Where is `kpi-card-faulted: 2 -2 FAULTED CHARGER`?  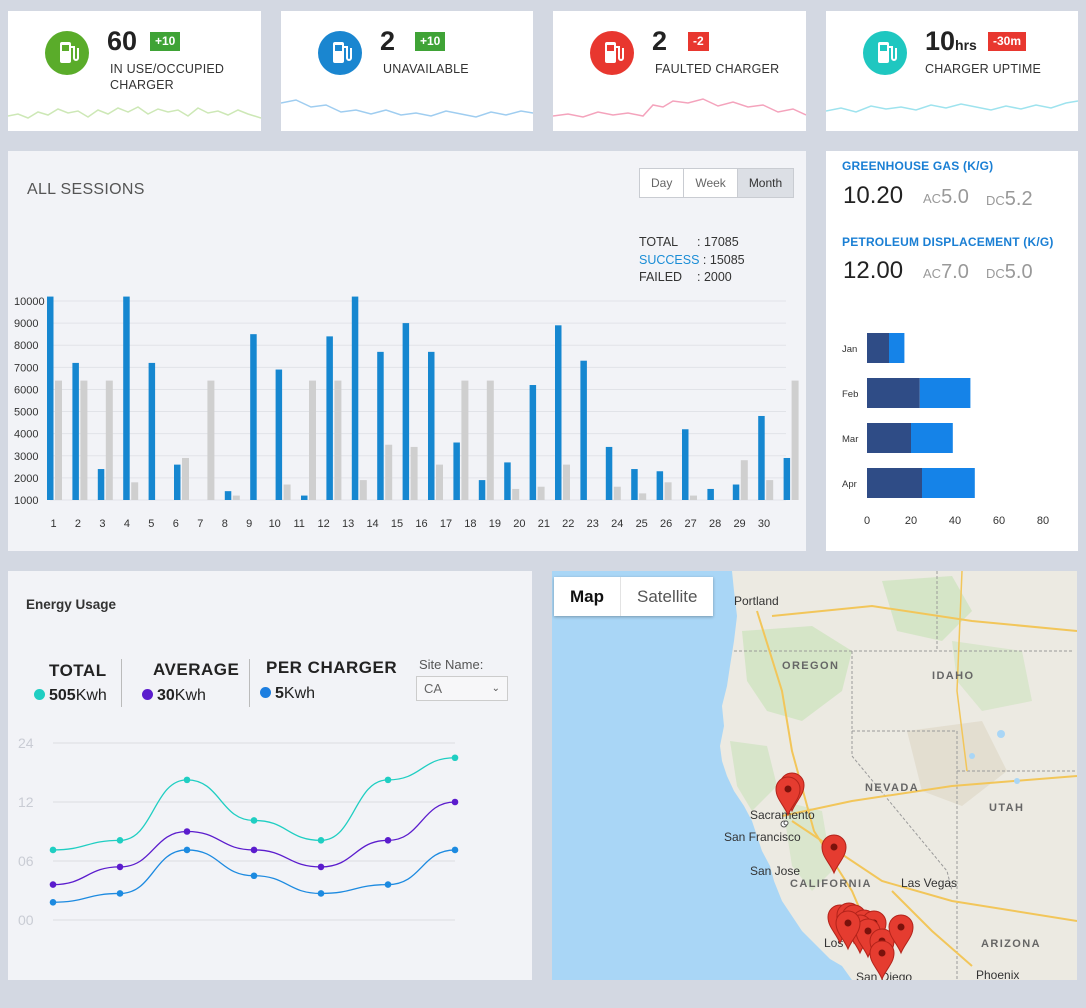 kpi-card-faulted: 2 -2 FAULTED CHARGER is located at coordinates (679, 71).